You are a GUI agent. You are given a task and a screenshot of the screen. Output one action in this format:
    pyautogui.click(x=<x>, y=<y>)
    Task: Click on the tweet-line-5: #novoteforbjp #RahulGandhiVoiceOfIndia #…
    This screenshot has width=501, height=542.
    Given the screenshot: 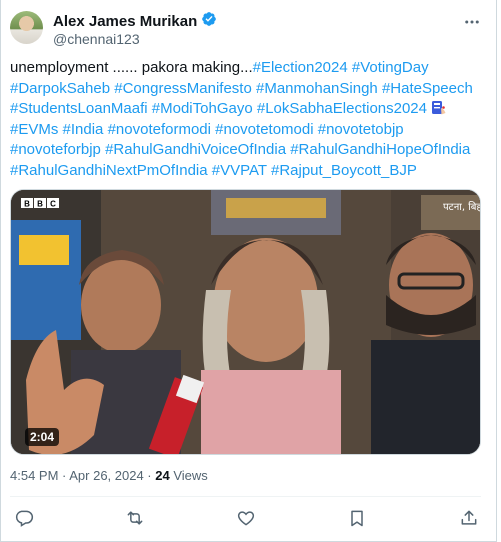 What is the action you would take?
    pyautogui.click(x=250, y=150)
    